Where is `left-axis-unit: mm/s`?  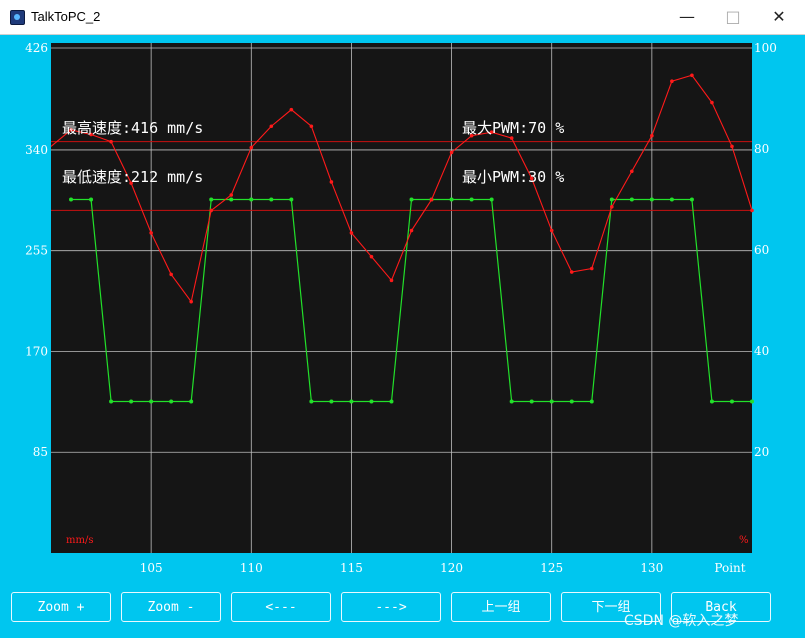
left-axis-unit: mm/s is located at coordinates (79, 540).